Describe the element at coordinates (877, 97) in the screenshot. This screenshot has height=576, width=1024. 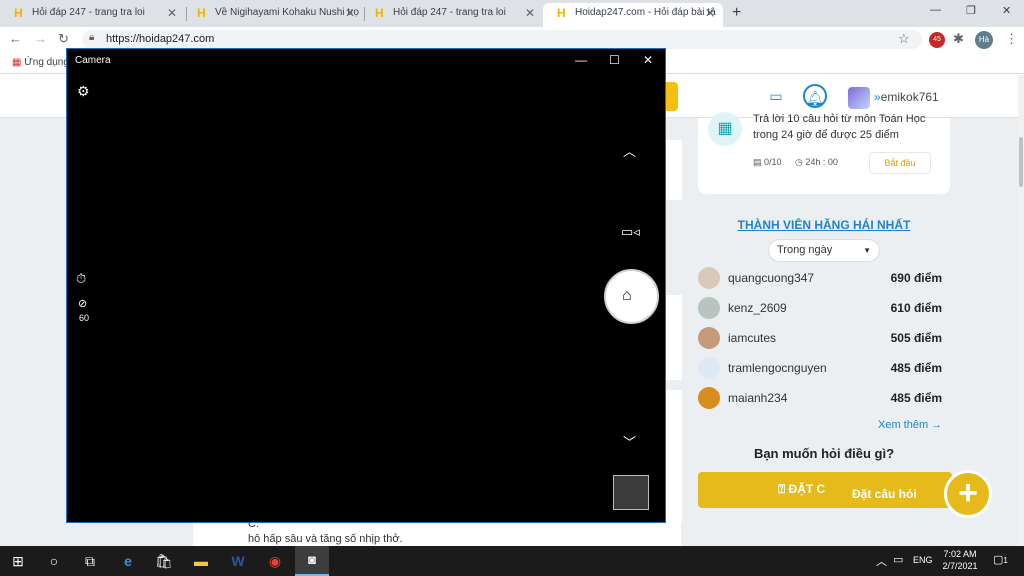
I see `chevron-down-icon: »` at that location.